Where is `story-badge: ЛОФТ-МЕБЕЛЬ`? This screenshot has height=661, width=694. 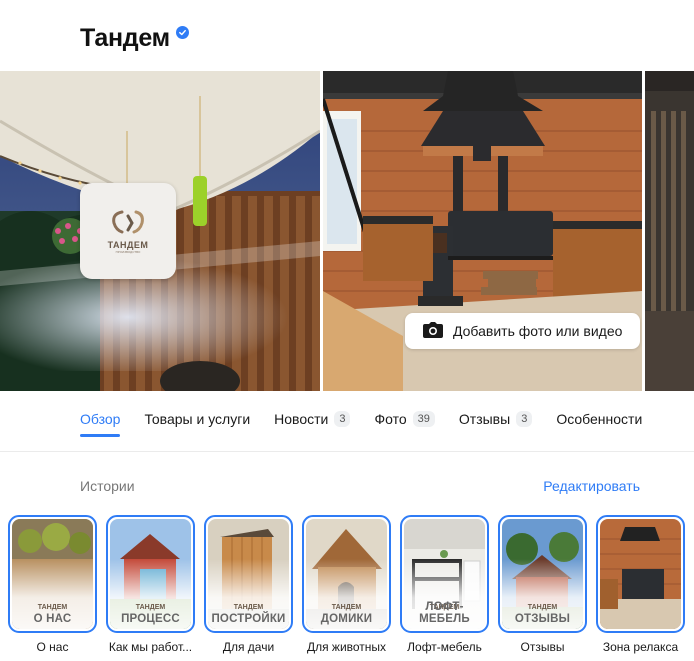
story-badge: ЛОФТ-МЕБЕЛЬ is located at coordinates (444, 613).